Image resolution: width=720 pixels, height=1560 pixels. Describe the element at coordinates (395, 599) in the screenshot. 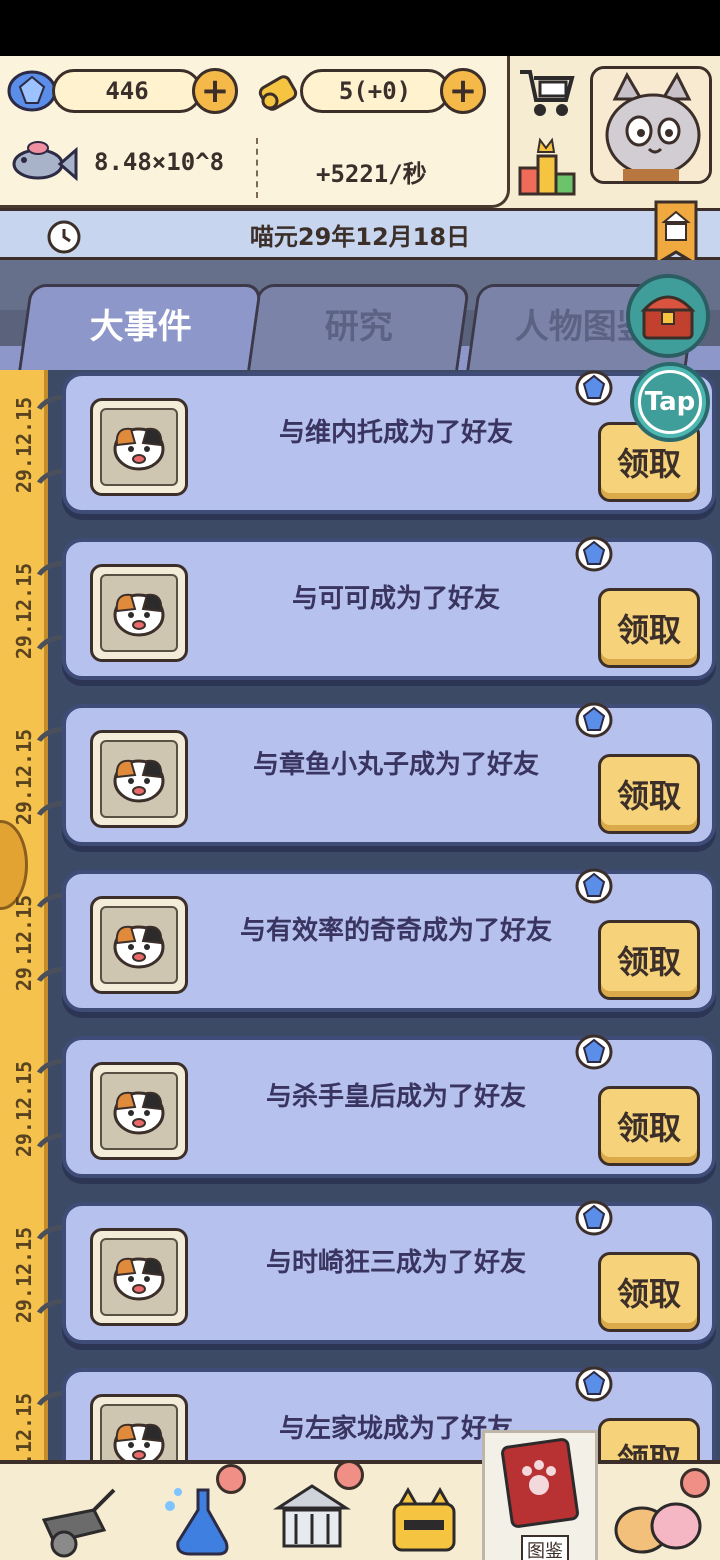

I see `event-description: 与可可成为了好友` at that location.